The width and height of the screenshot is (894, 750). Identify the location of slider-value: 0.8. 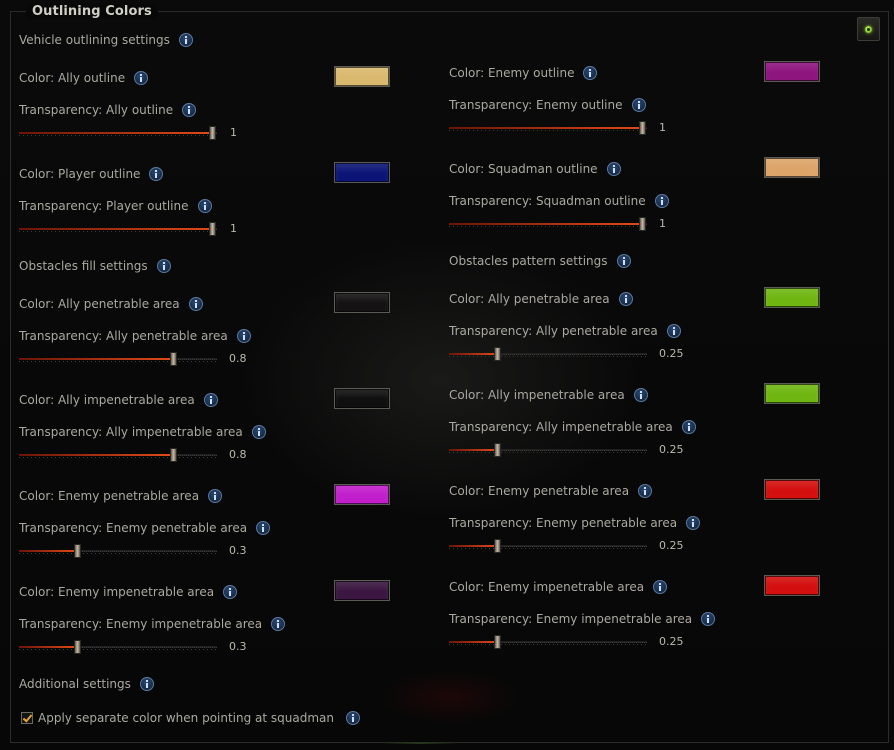
(238, 454).